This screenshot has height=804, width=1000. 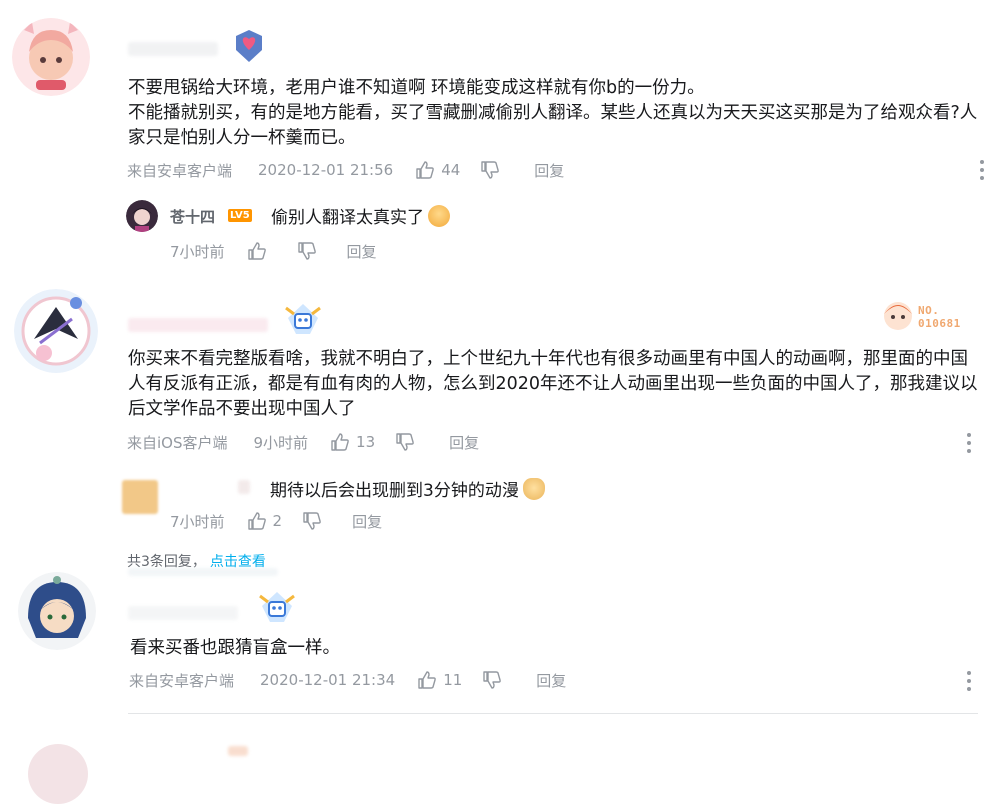 What do you see at coordinates (326, 170) in the screenshot?
I see `comment-time: 2020-12-01 21:56` at bounding box center [326, 170].